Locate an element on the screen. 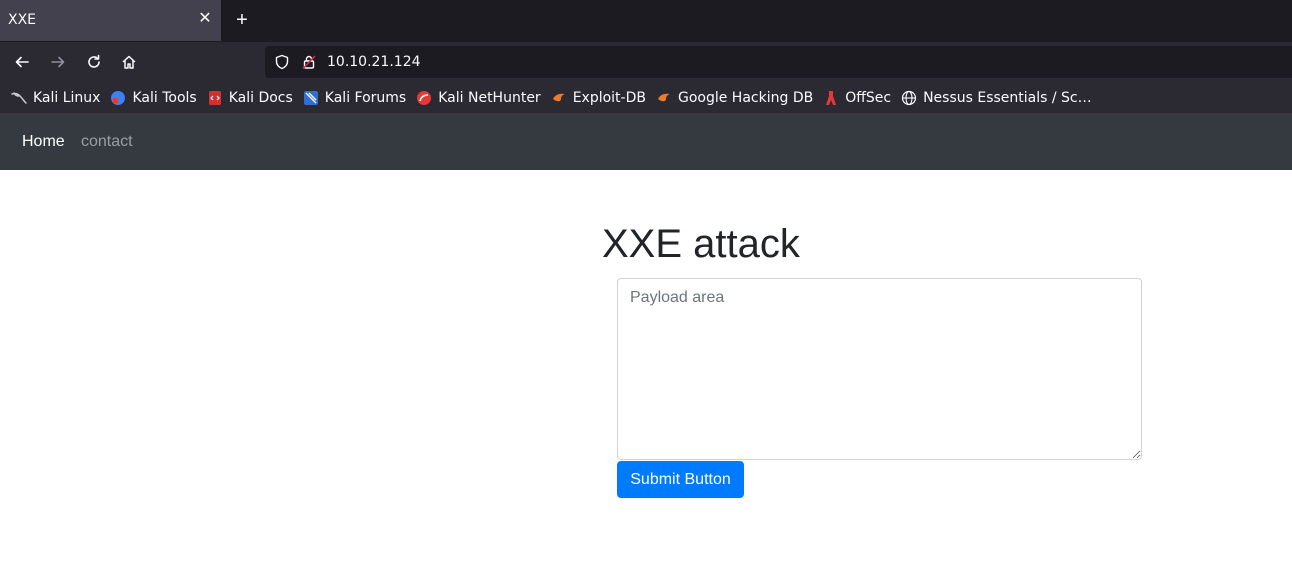 The height and width of the screenshot is (564, 1292). payload-textarea is located at coordinates (879, 369).